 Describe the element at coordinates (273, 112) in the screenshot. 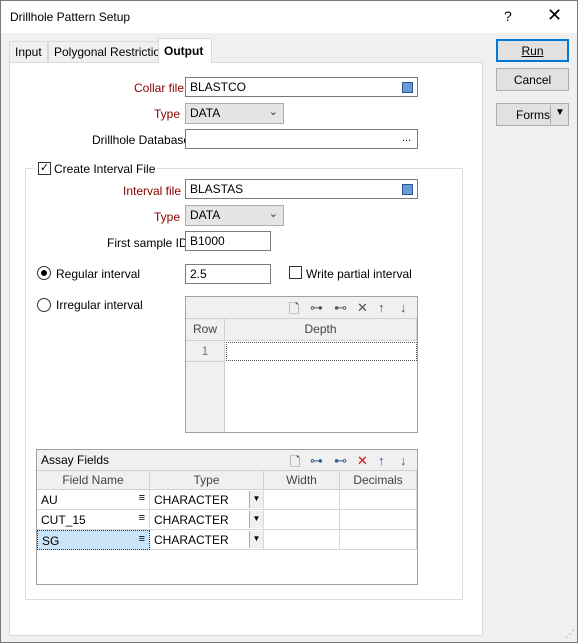

I see `chevron-down-icon: ⌄` at that location.